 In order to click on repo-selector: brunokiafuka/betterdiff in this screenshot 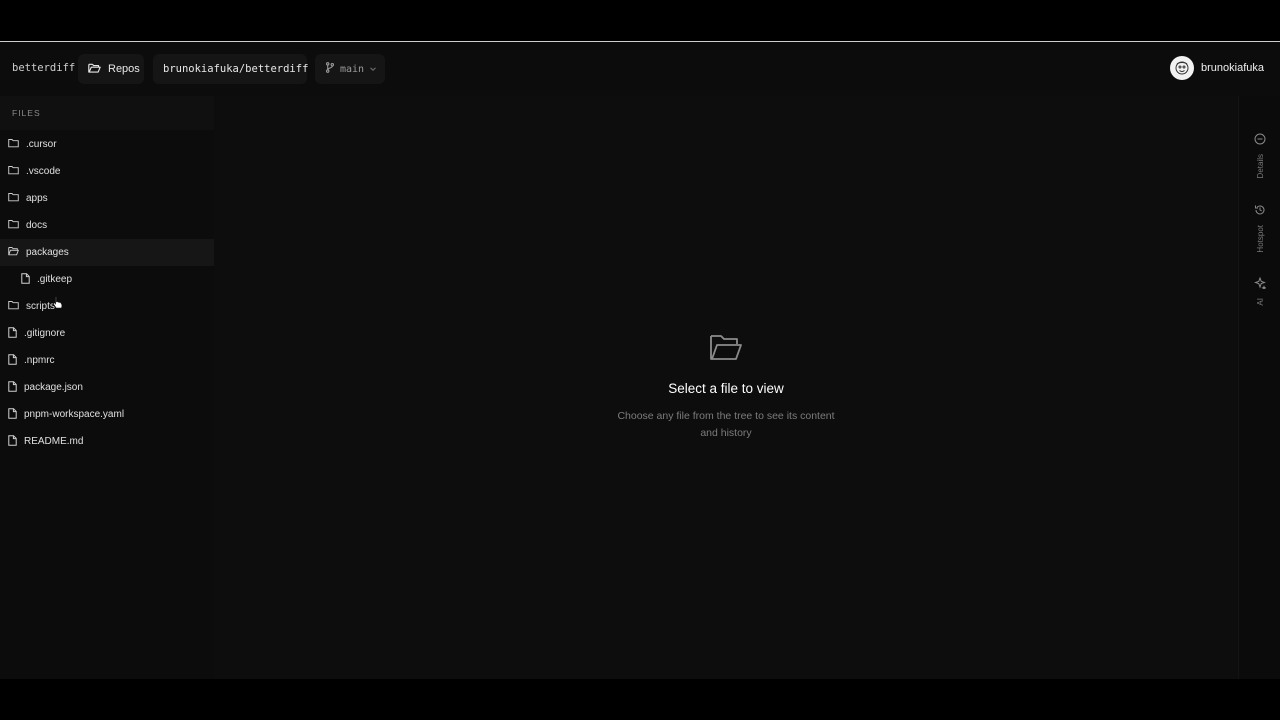, I will do `click(231, 69)`.